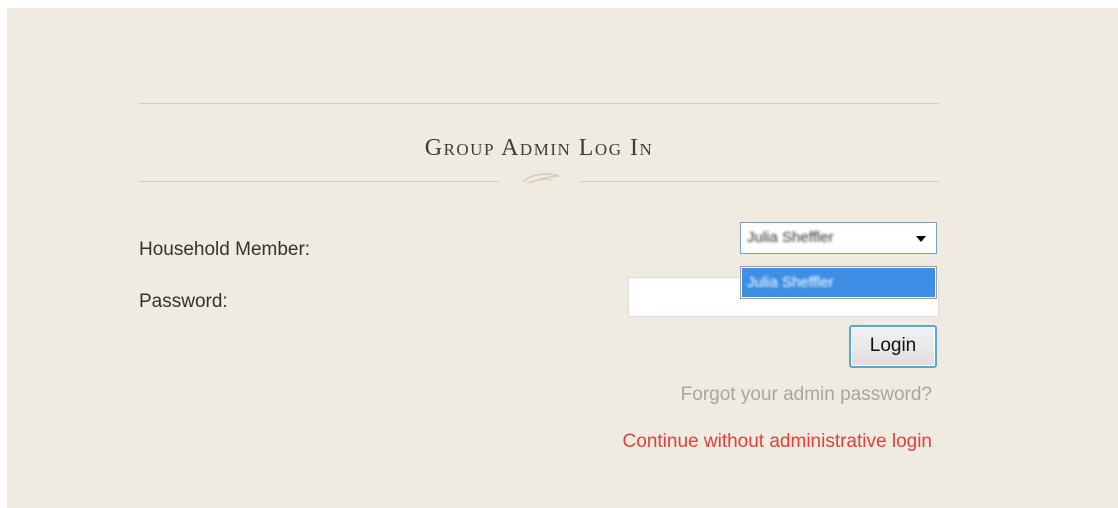 This screenshot has width=1118, height=508. I want to click on forgot-password-link: Forgot your admin password?, so click(806, 395).